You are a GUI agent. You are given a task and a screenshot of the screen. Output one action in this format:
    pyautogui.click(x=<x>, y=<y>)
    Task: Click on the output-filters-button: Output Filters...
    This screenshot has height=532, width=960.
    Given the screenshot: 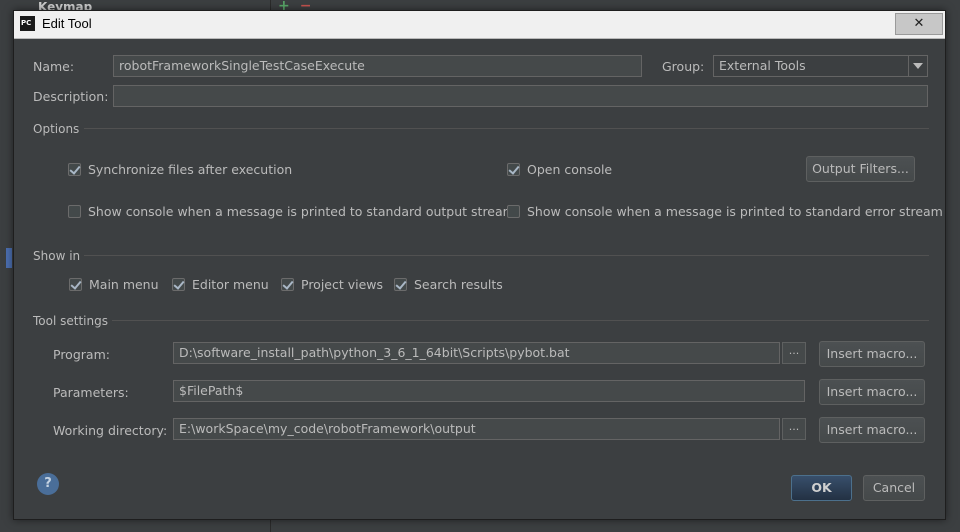 What is the action you would take?
    pyautogui.click(x=860, y=169)
    